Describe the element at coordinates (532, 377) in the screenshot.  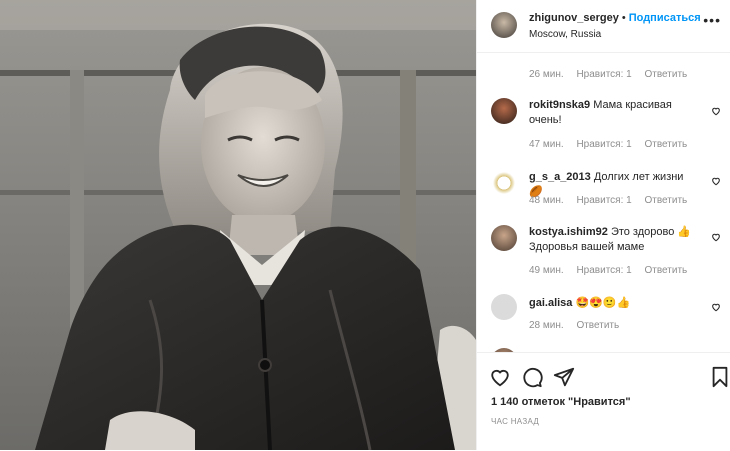
I see `comment-icon` at that location.